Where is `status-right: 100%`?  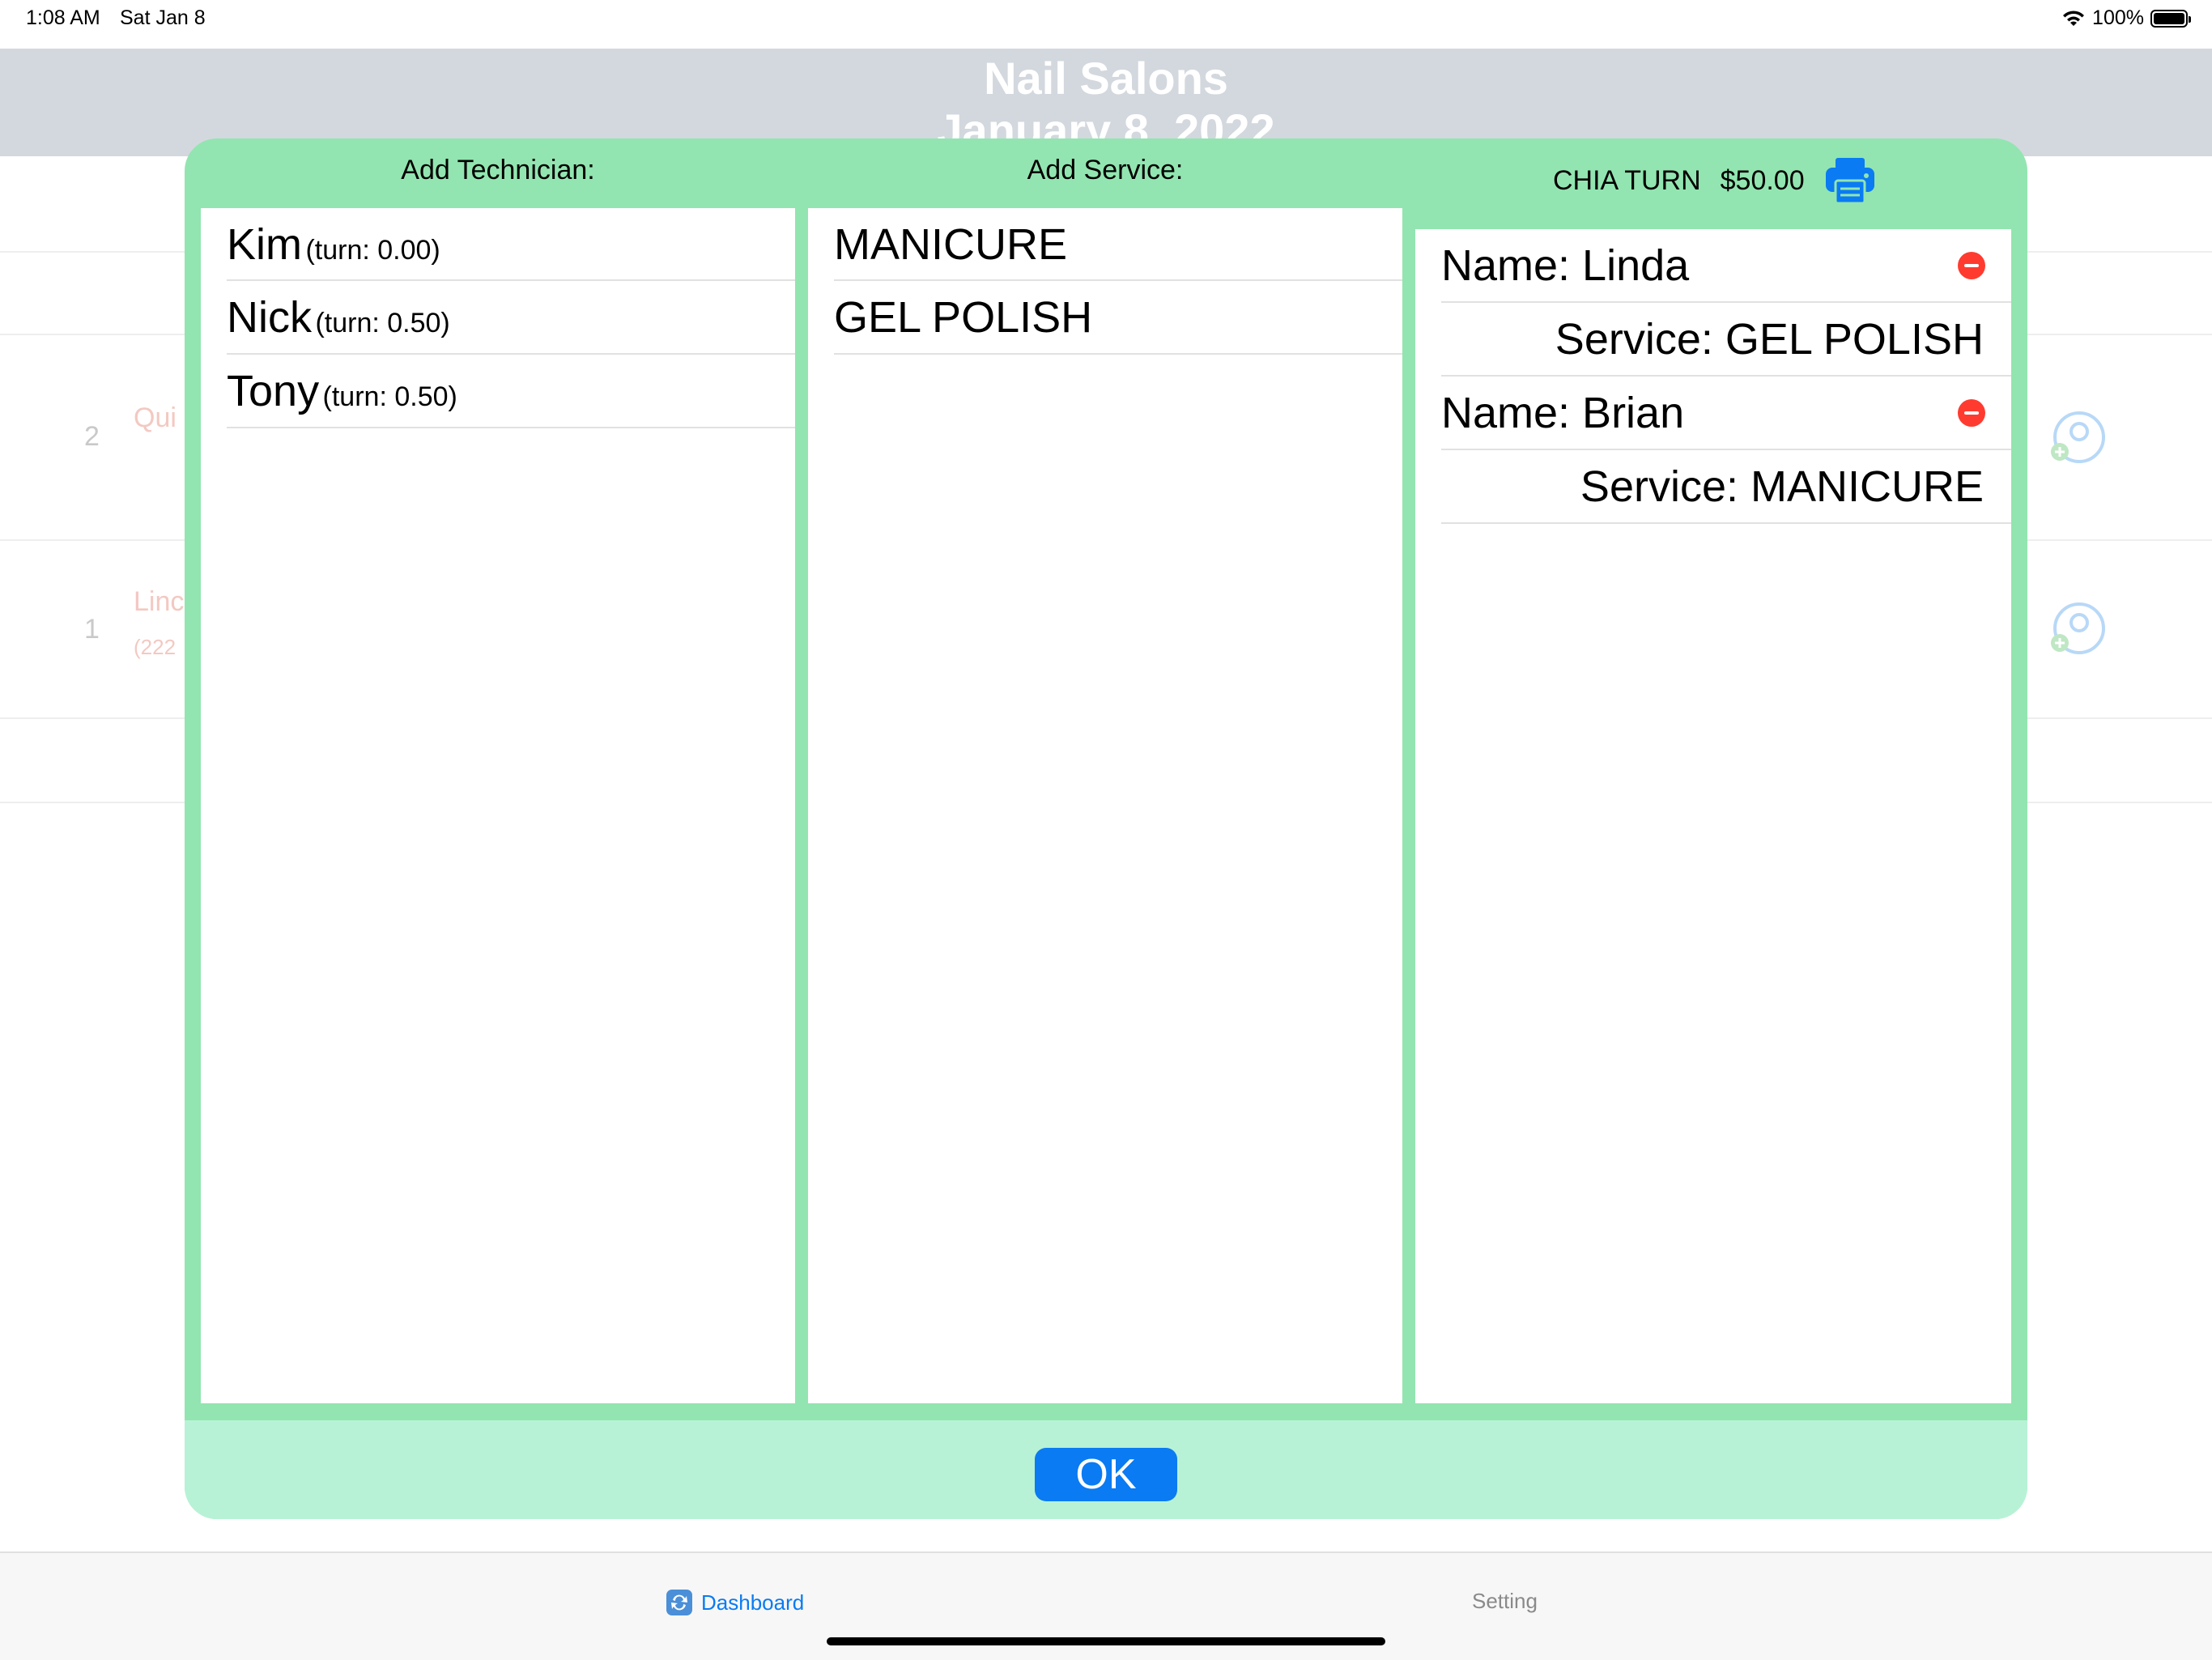 status-right: 100% is located at coordinates (2126, 18).